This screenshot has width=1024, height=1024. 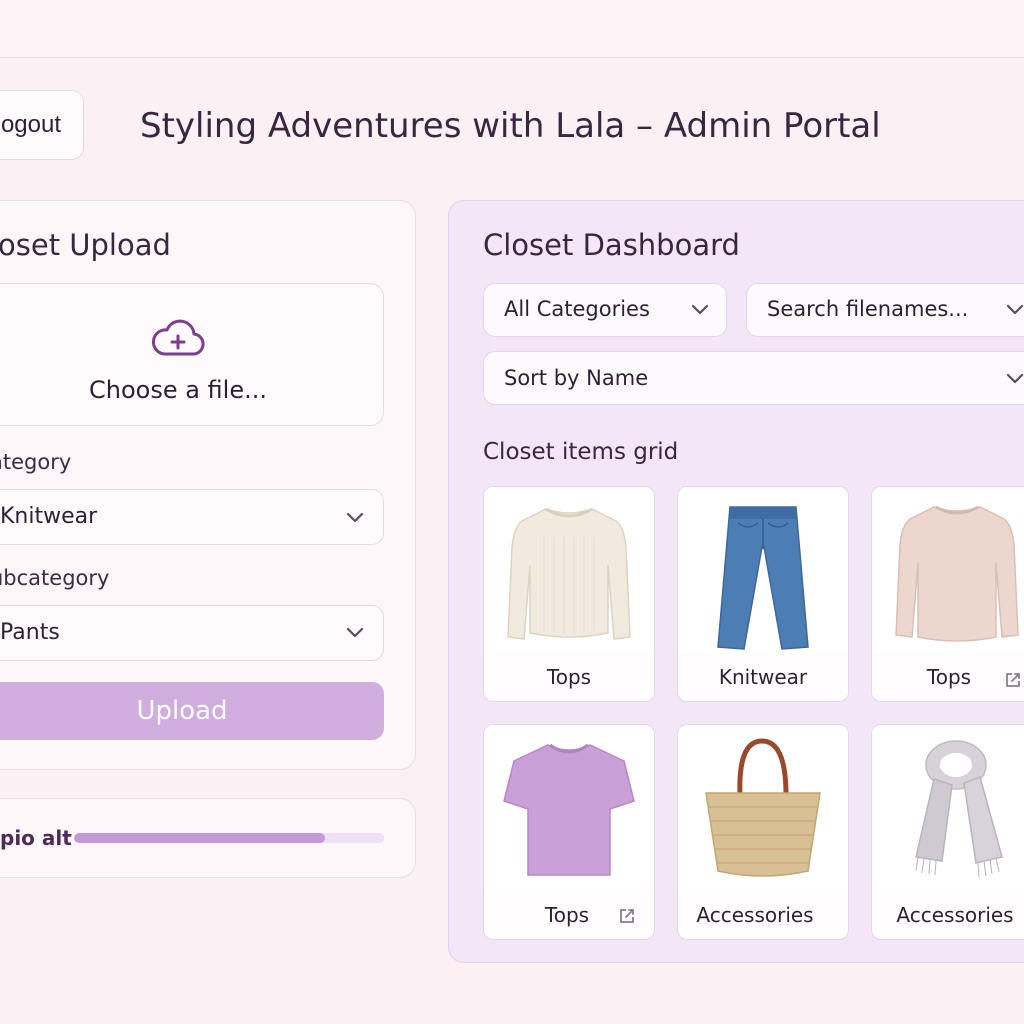 I want to click on cream-sweater-image, so click(x=569, y=569).